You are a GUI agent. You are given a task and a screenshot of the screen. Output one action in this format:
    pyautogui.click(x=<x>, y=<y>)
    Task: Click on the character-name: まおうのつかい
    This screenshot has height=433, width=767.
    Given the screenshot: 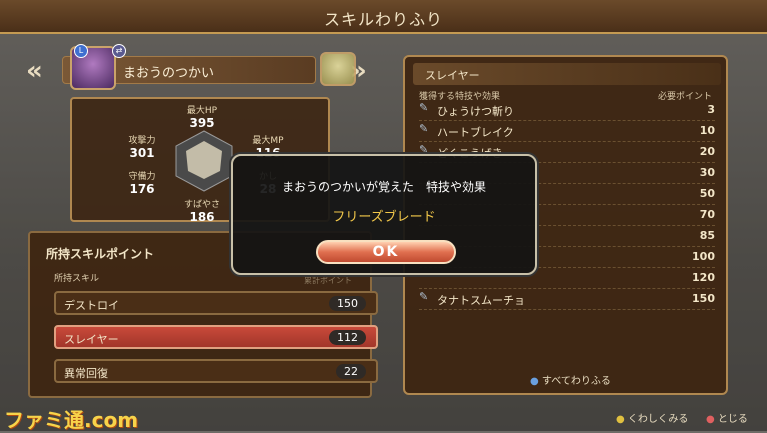 What is the action you would take?
    pyautogui.click(x=169, y=73)
    